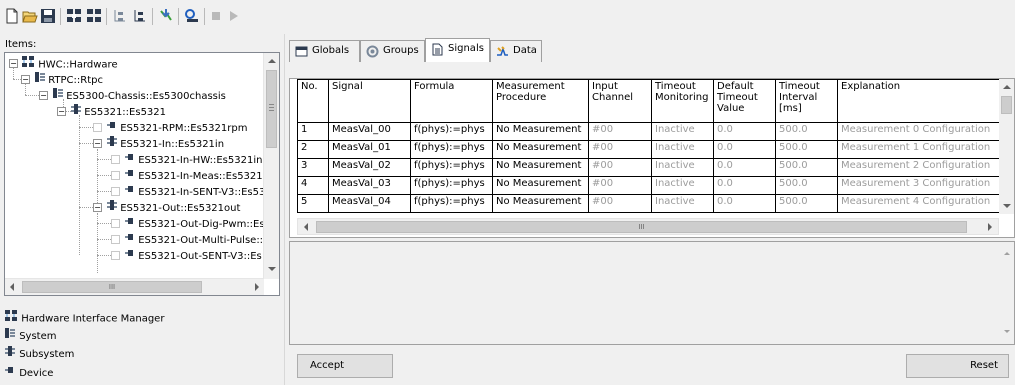 This screenshot has height=385, width=1015. What do you see at coordinates (74, 16) in the screenshot?
I see `hierarchy-add-icon` at bounding box center [74, 16].